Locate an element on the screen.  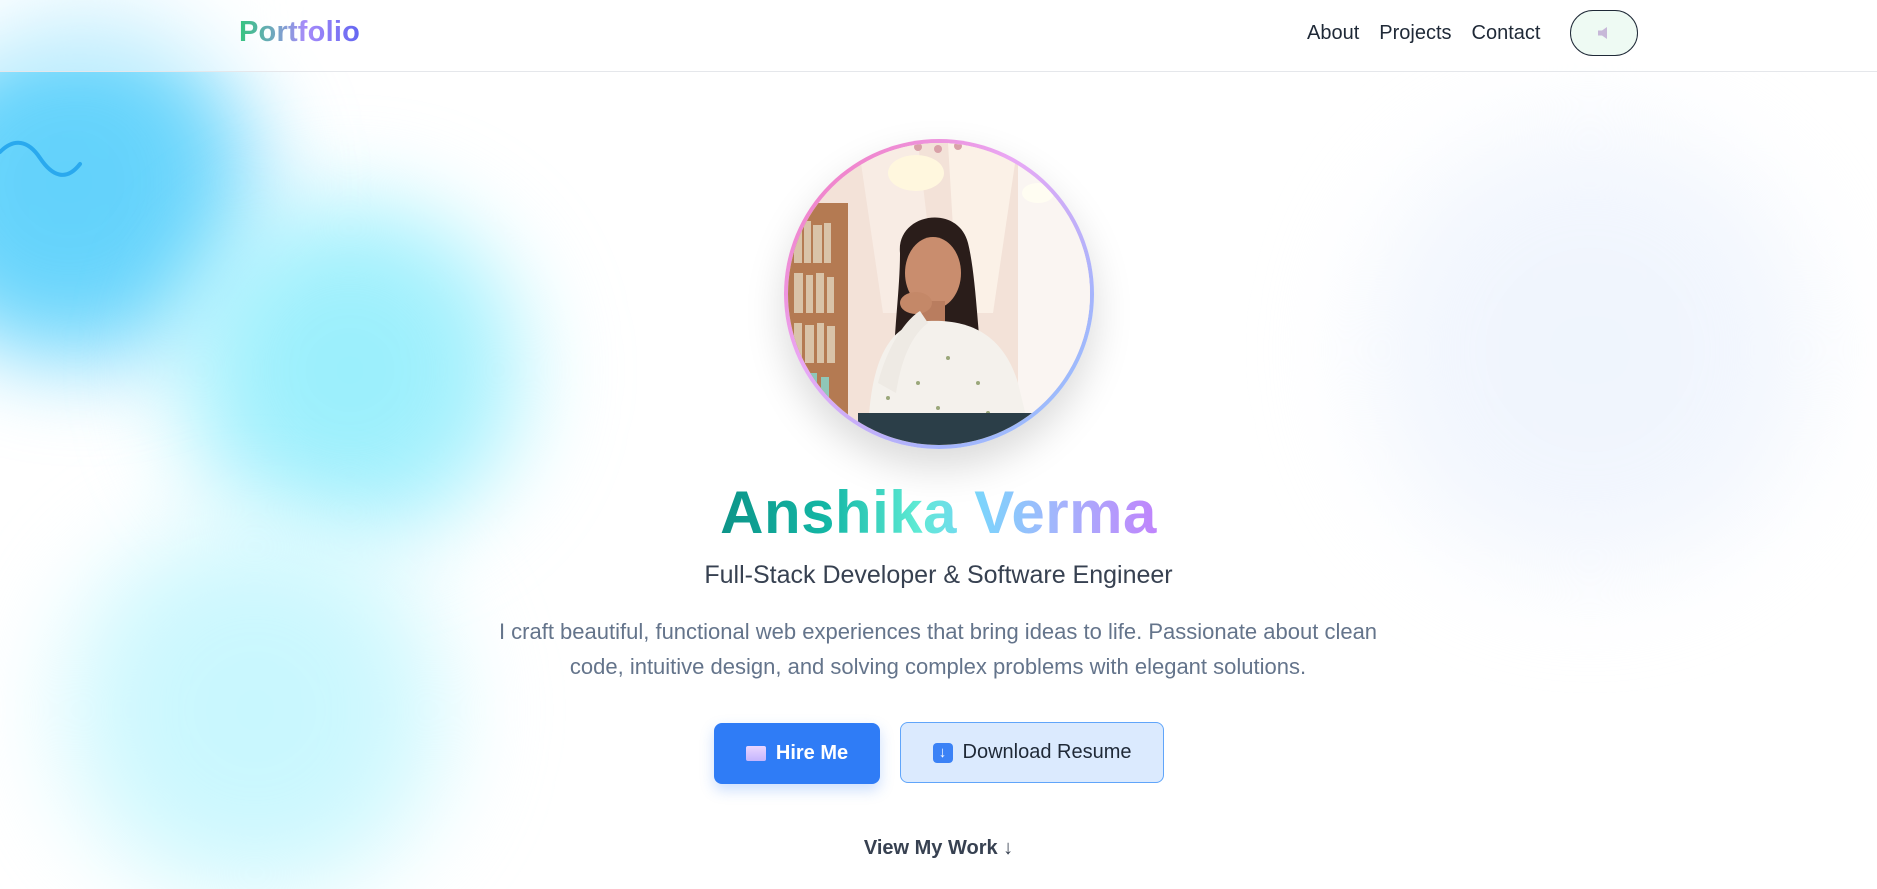
avatar-ring is located at coordinates (939, 294).